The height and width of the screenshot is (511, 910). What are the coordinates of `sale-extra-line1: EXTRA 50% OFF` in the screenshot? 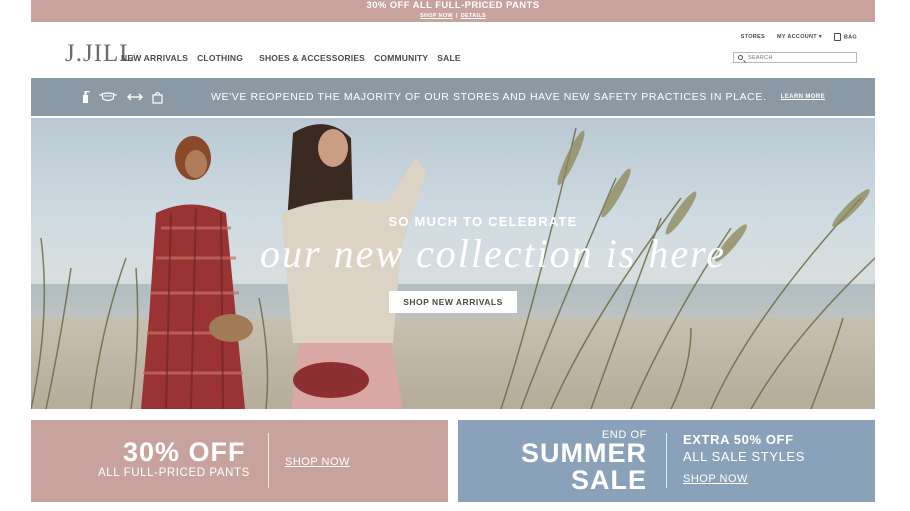 It's located at (738, 439).